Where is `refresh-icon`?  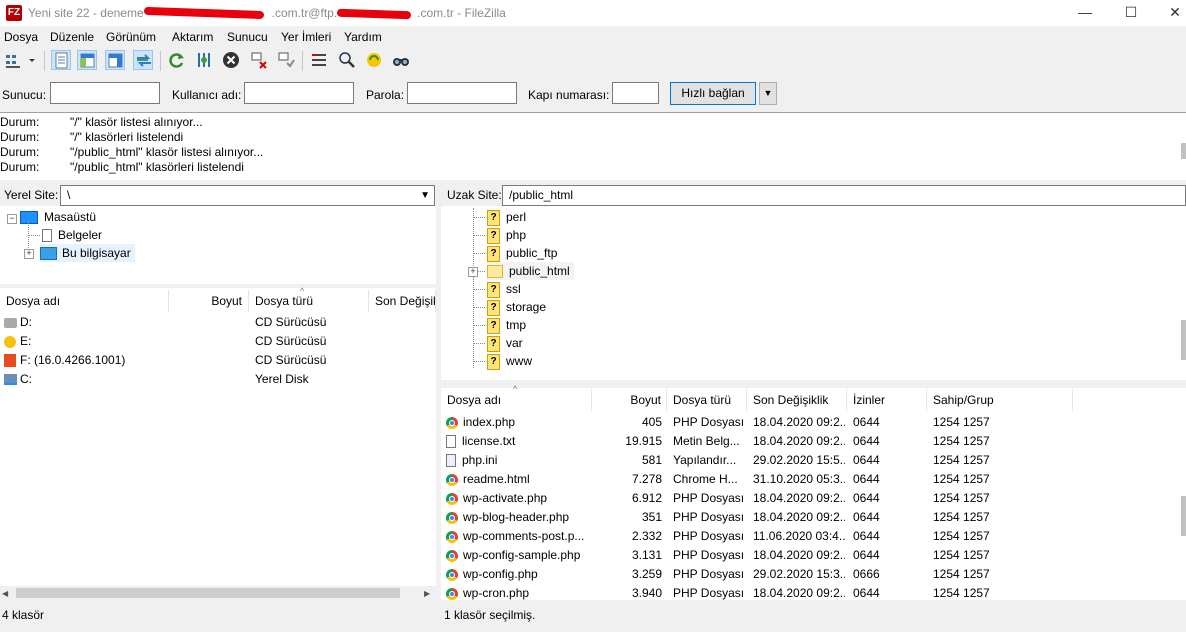 refresh-icon is located at coordinates (177, 60).